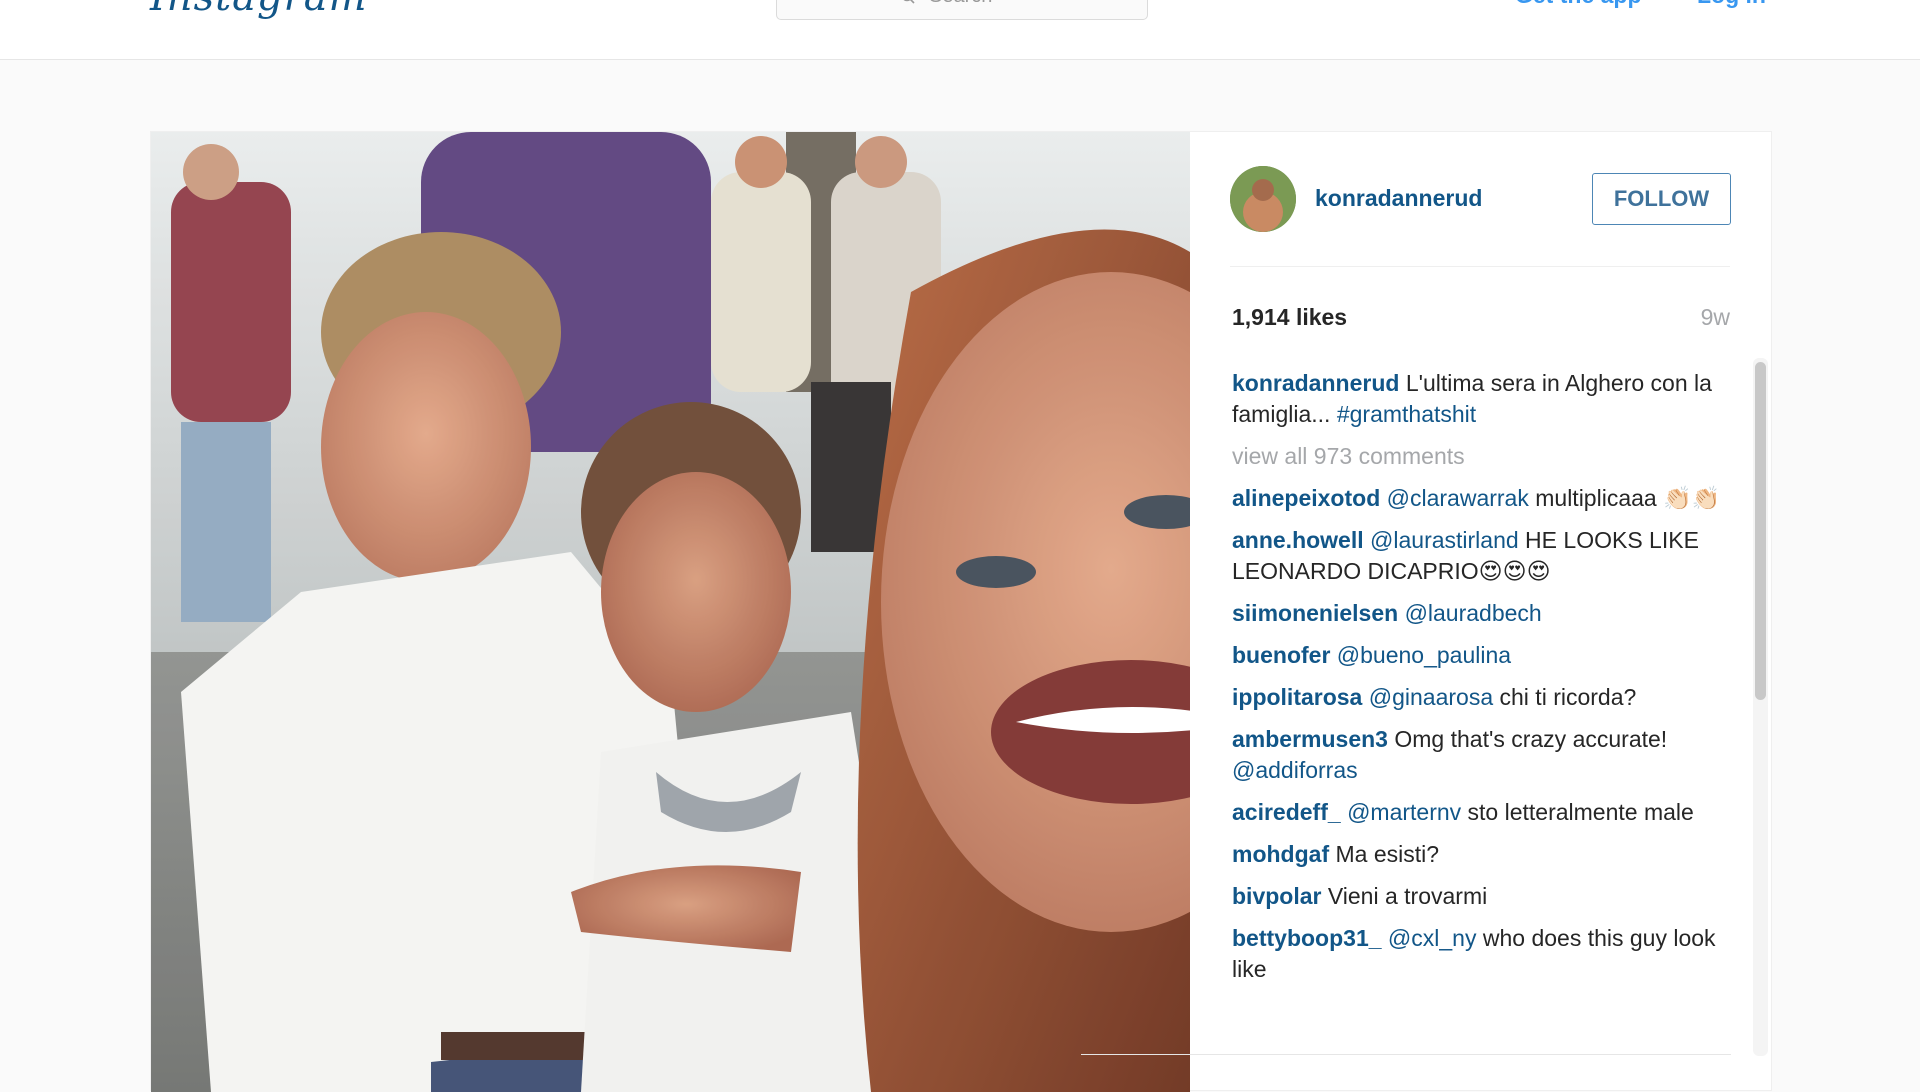 This screenshot has width=1920, height=1092. I want to click on post-age: 9w, so click(1705, 317).